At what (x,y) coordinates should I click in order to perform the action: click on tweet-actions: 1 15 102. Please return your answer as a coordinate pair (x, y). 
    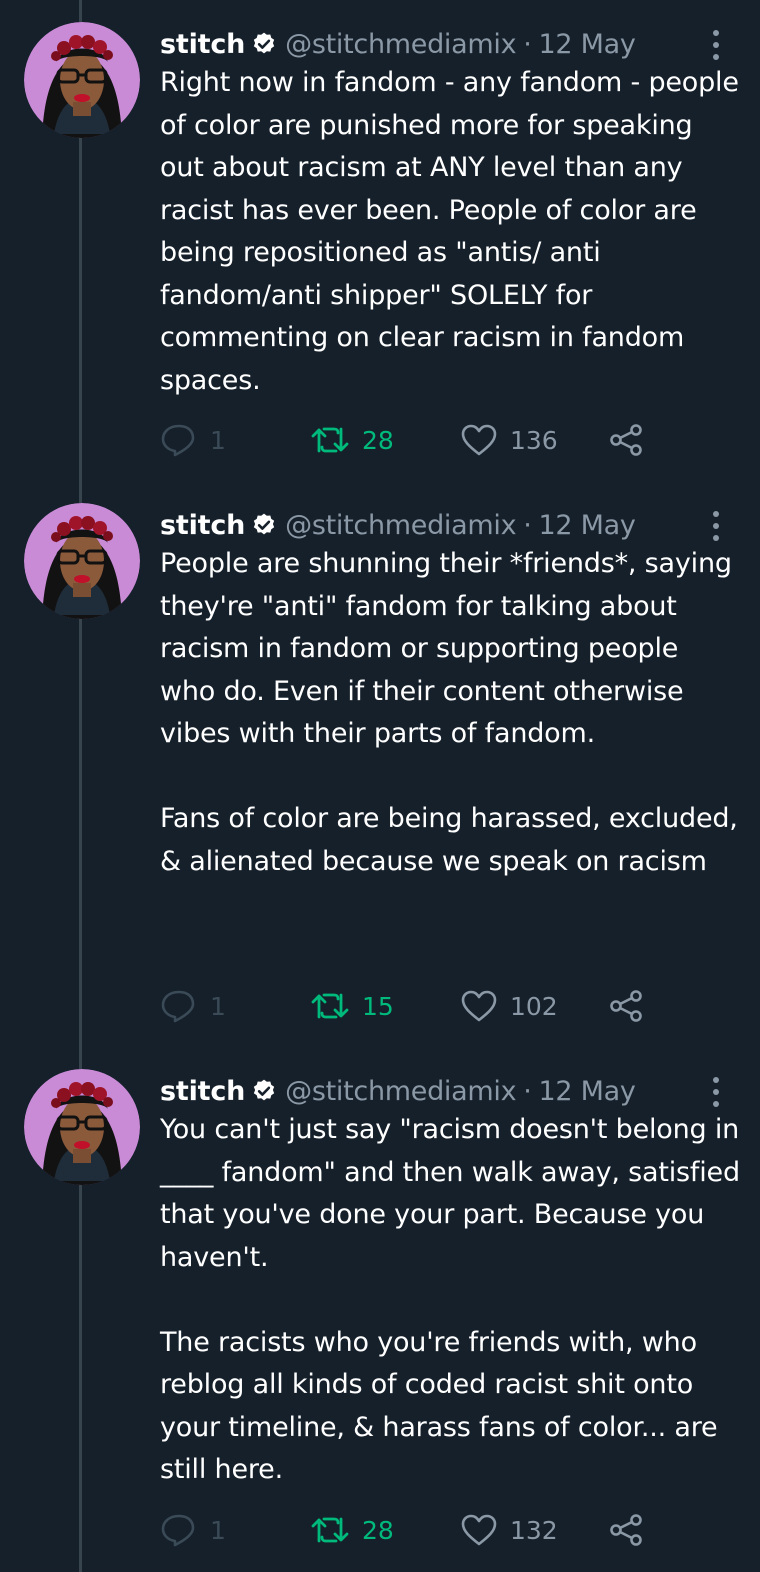
    Looking at the image, I should click on (440, 1006).